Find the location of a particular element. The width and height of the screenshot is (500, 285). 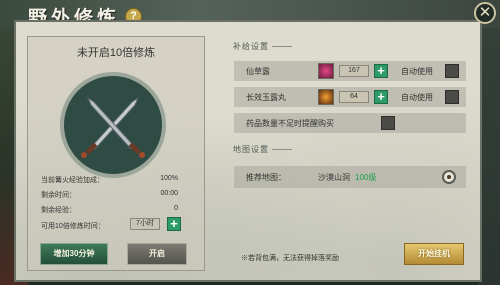

start-hangup-button: 开始挂机 is located at coordinates (434, 254).